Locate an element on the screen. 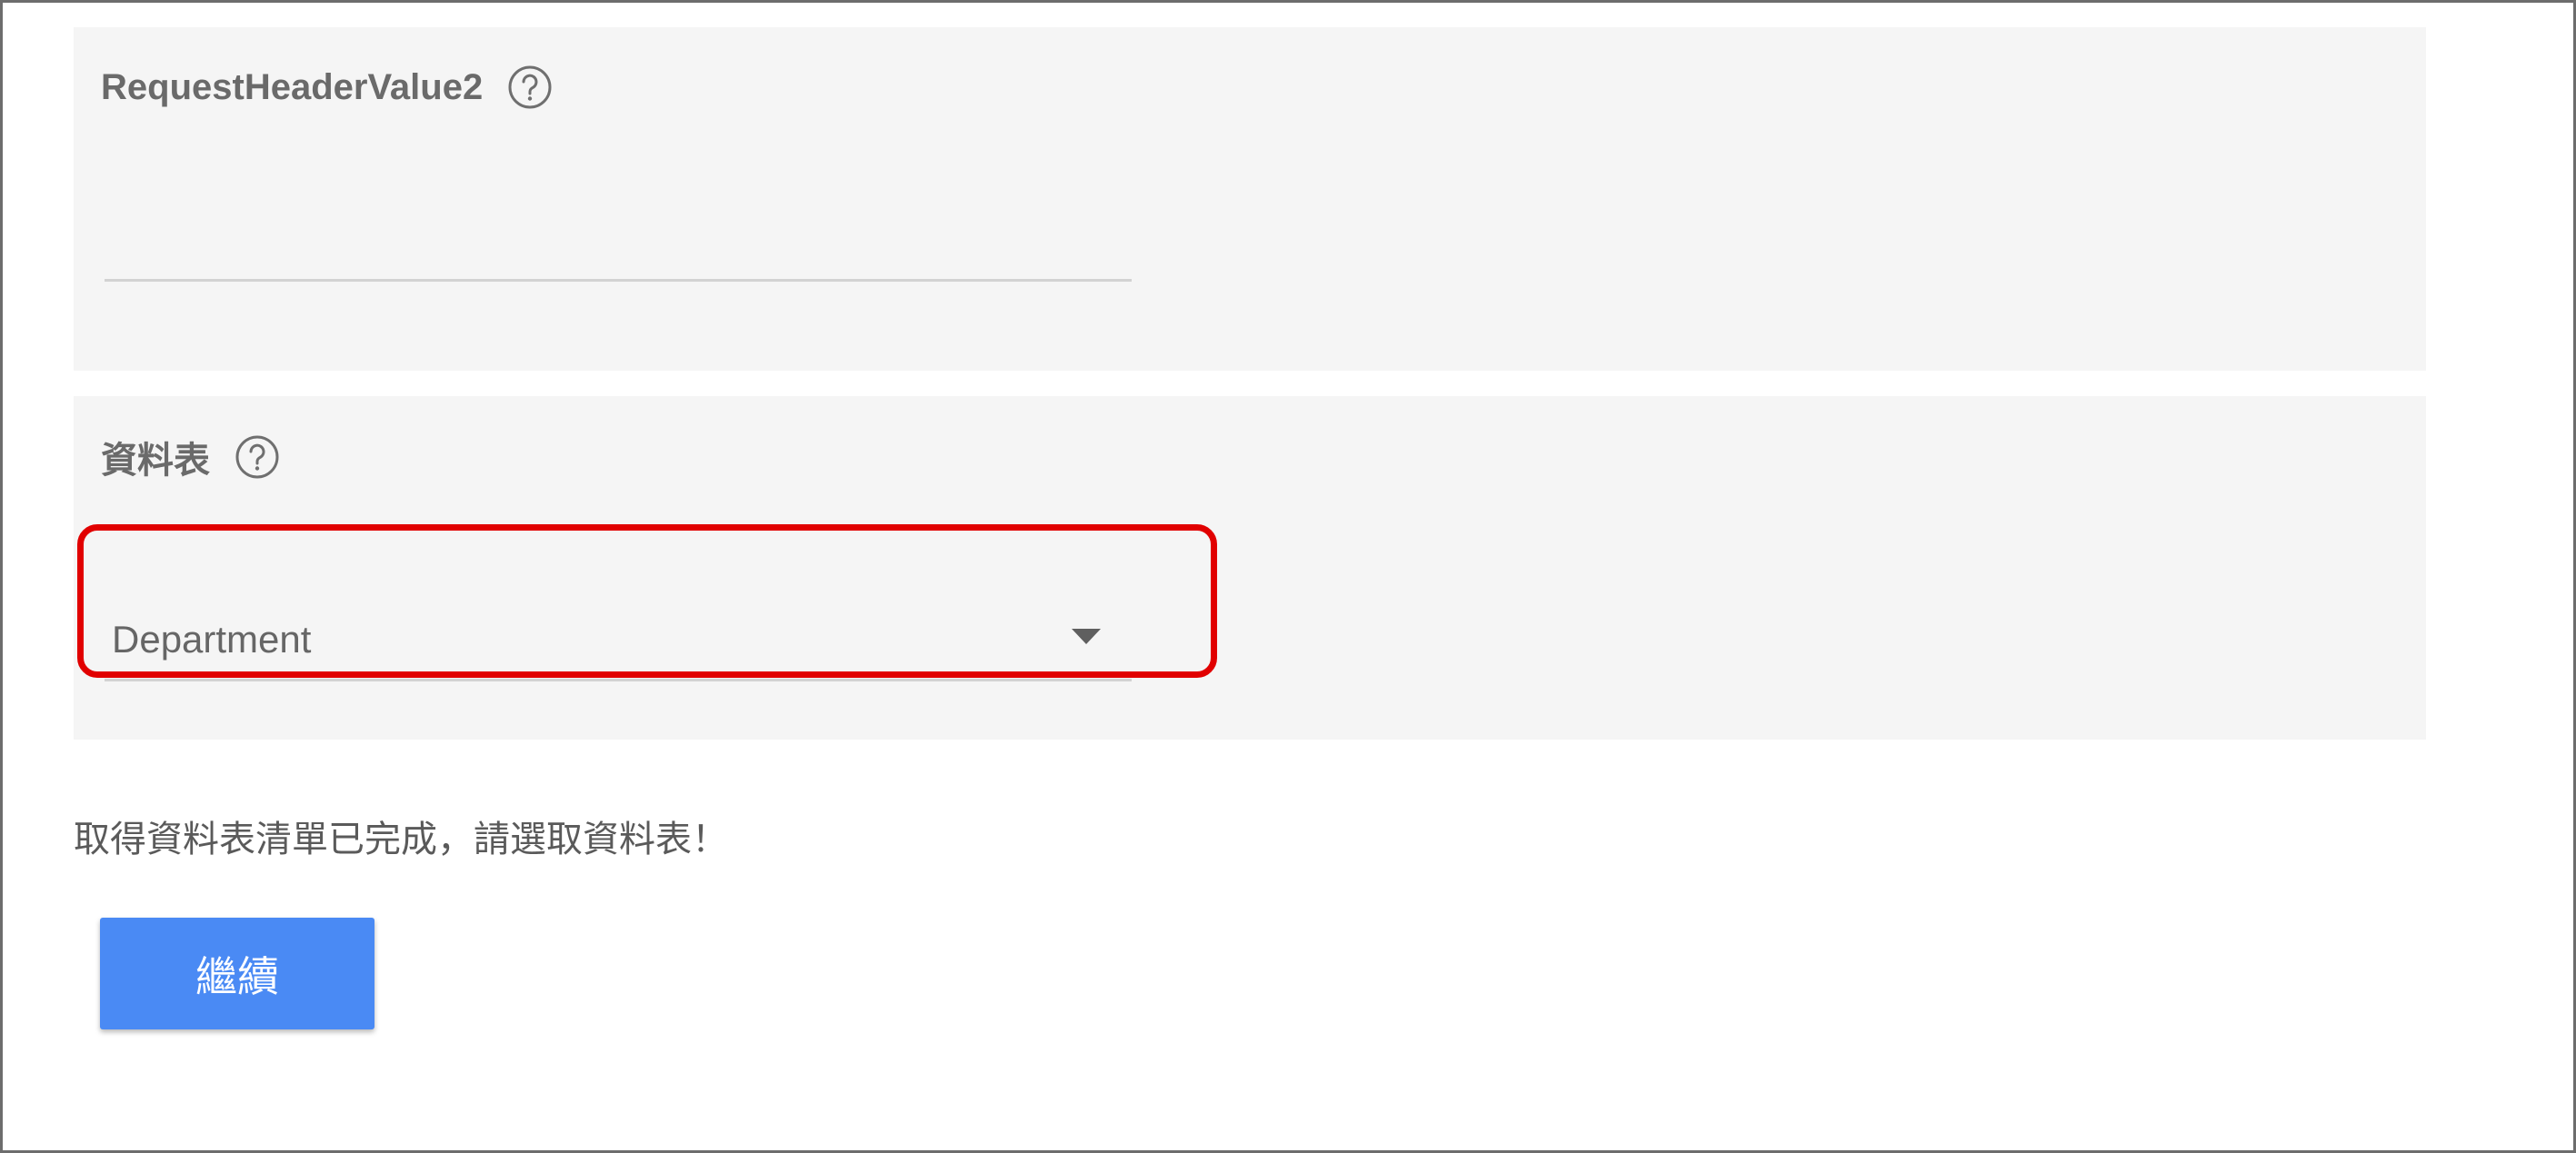  table-select-dropdown: Department is located at coordinates (618, 616).